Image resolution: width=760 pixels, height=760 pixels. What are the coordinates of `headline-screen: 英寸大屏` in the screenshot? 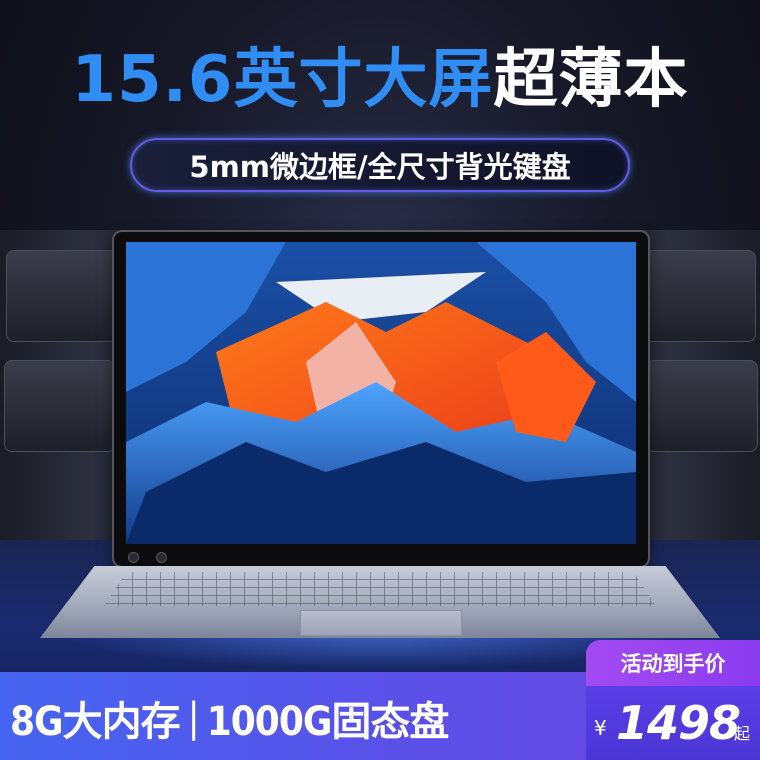 It's located at (363, 80).